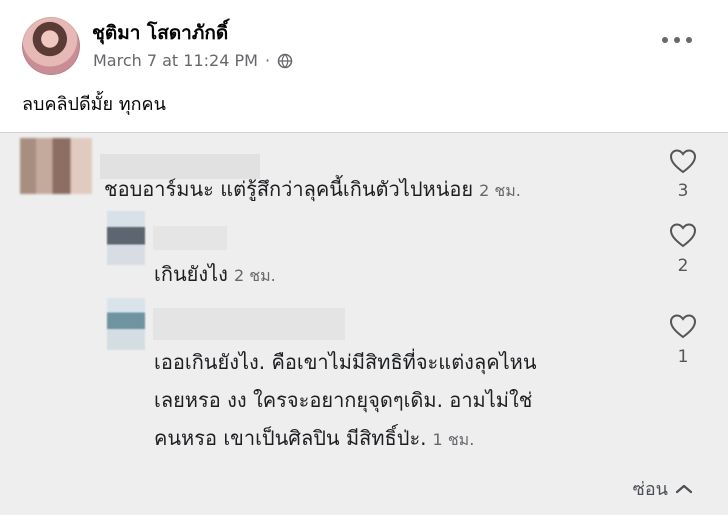 This screenshot has height=515, width=728. Describe the element at coordinates (160, 33) in the screenshot. I see `author-name: ชุติมา โสดาภักดิ์` at that location.